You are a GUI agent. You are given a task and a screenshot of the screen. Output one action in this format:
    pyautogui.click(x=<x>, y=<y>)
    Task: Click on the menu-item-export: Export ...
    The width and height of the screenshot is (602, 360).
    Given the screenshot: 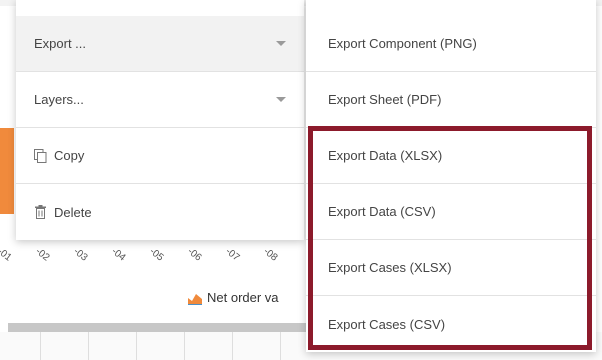 What is the action you would take?
    pyautogui.click(x=160, y=44)
    